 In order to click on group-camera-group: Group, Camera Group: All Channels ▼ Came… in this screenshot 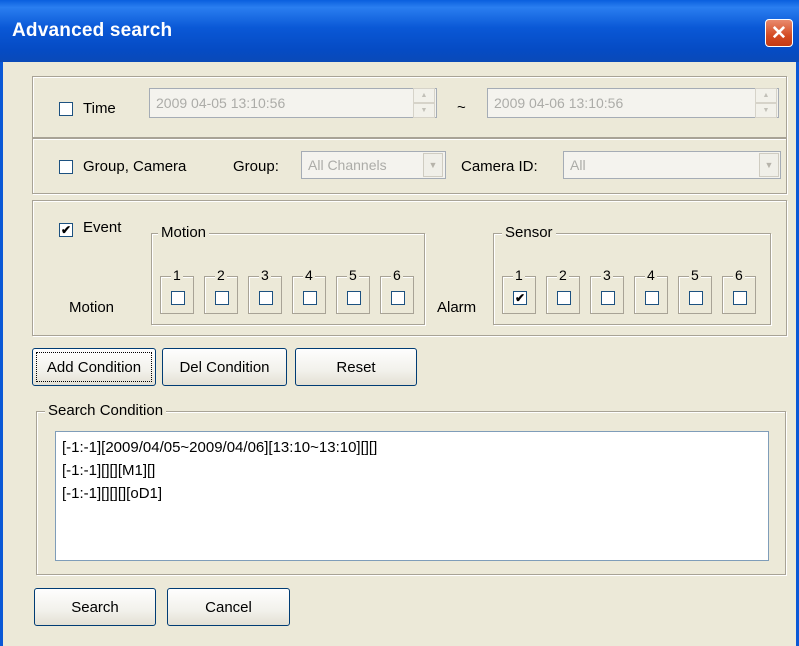, I will do `click(409, 166)`.